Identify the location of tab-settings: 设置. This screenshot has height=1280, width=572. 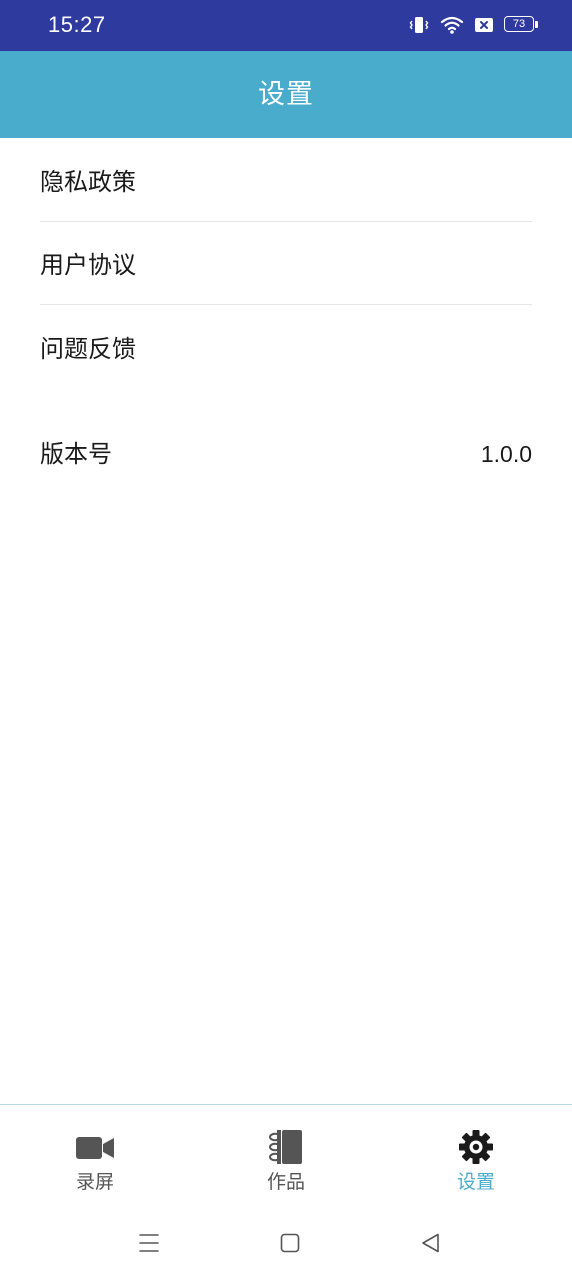
(476, 1160).